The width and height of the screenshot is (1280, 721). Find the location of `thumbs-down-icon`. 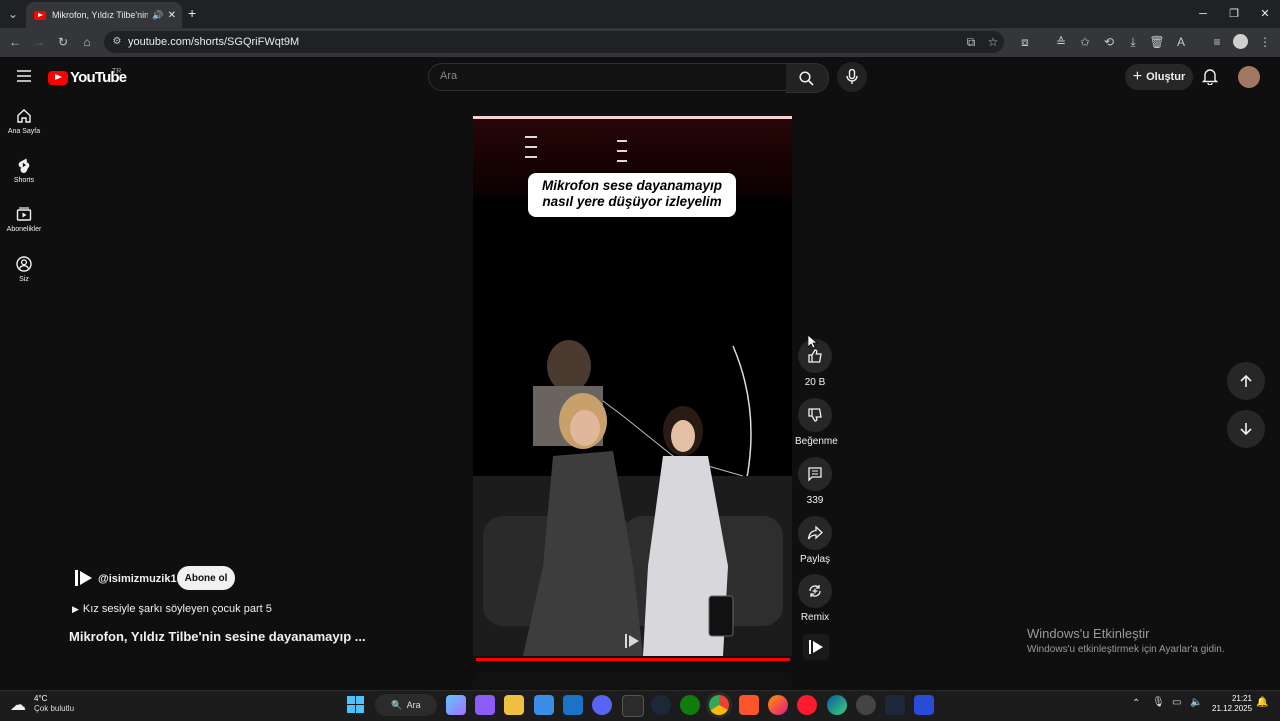

thumbs-down-icon is located at coordinates (815, 415).